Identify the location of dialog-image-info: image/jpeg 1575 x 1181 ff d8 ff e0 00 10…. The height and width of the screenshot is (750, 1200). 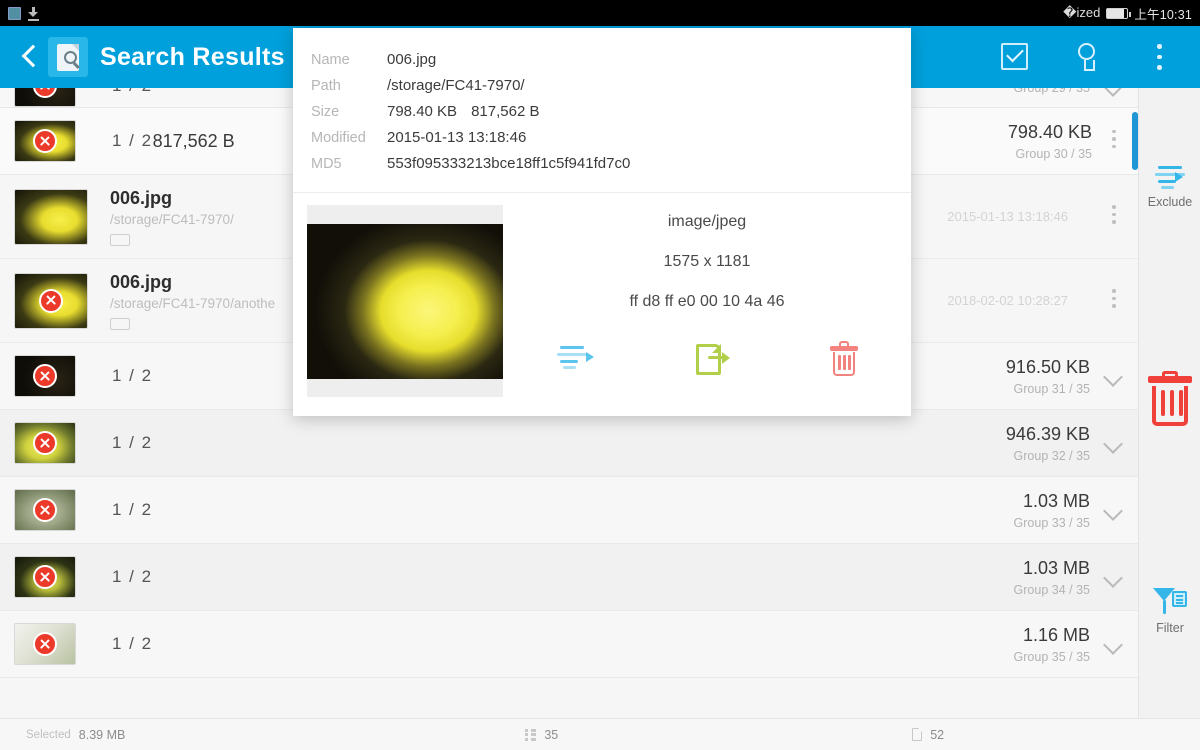
(707, 310).